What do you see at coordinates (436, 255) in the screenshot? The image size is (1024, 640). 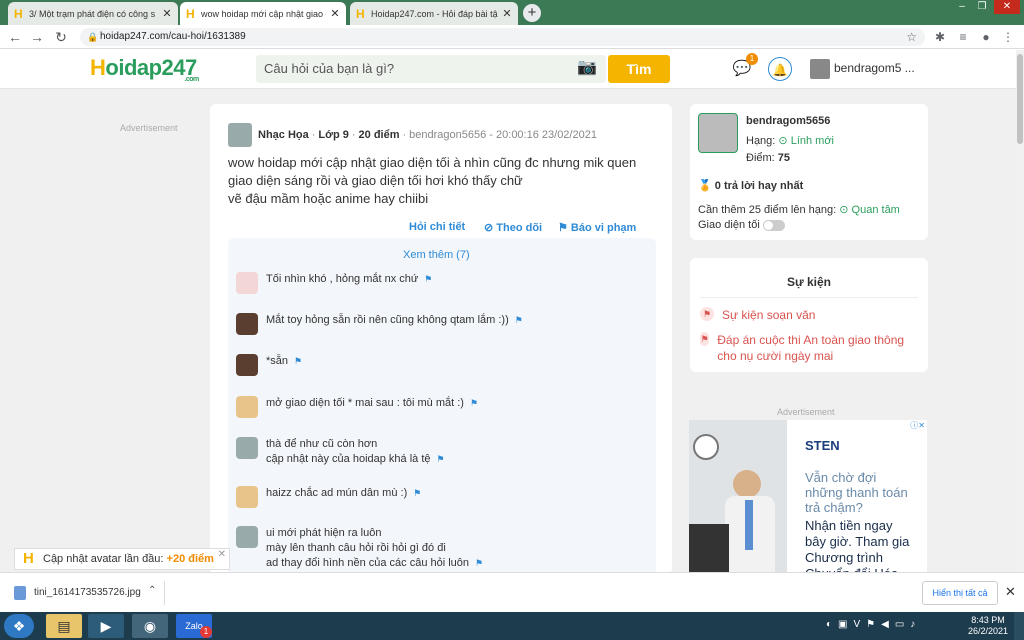 I see `see-more-link: Xem thêm (7)` at bounding box center [436, 255].